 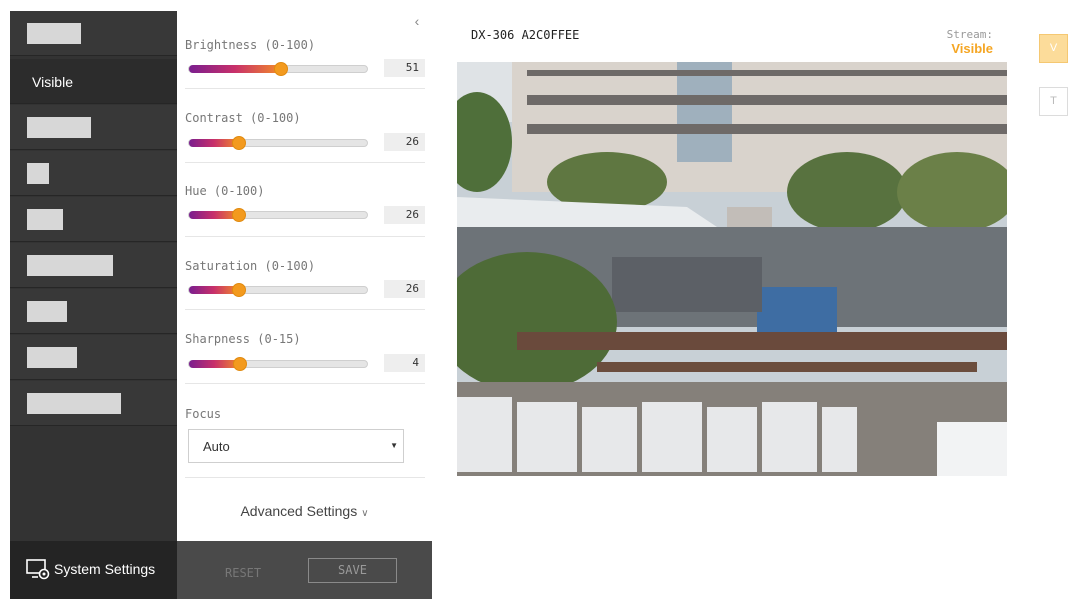 I want to click on brightness-slider, so click(x=278, y=69).